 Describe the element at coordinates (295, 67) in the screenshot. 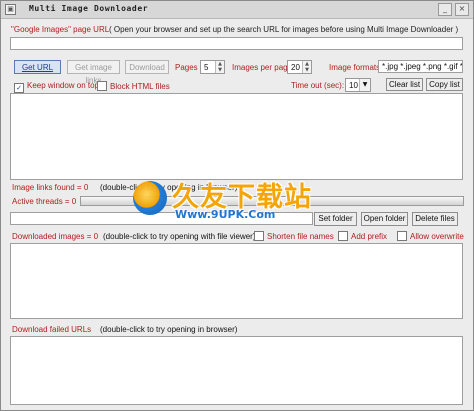

I see `images-per-page-value: 20` at that location.